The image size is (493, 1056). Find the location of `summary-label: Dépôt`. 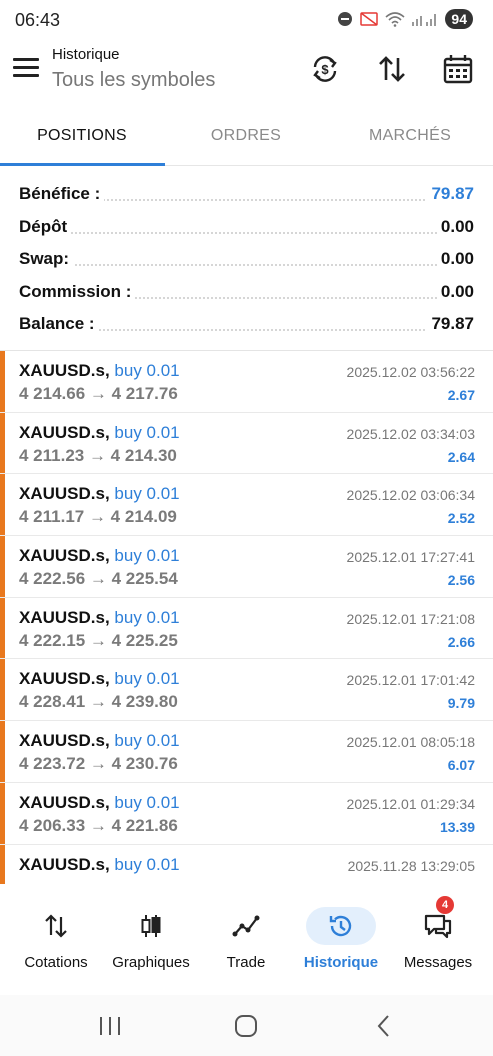

summary-label: Dépôt is located at coordinates (45, 226).